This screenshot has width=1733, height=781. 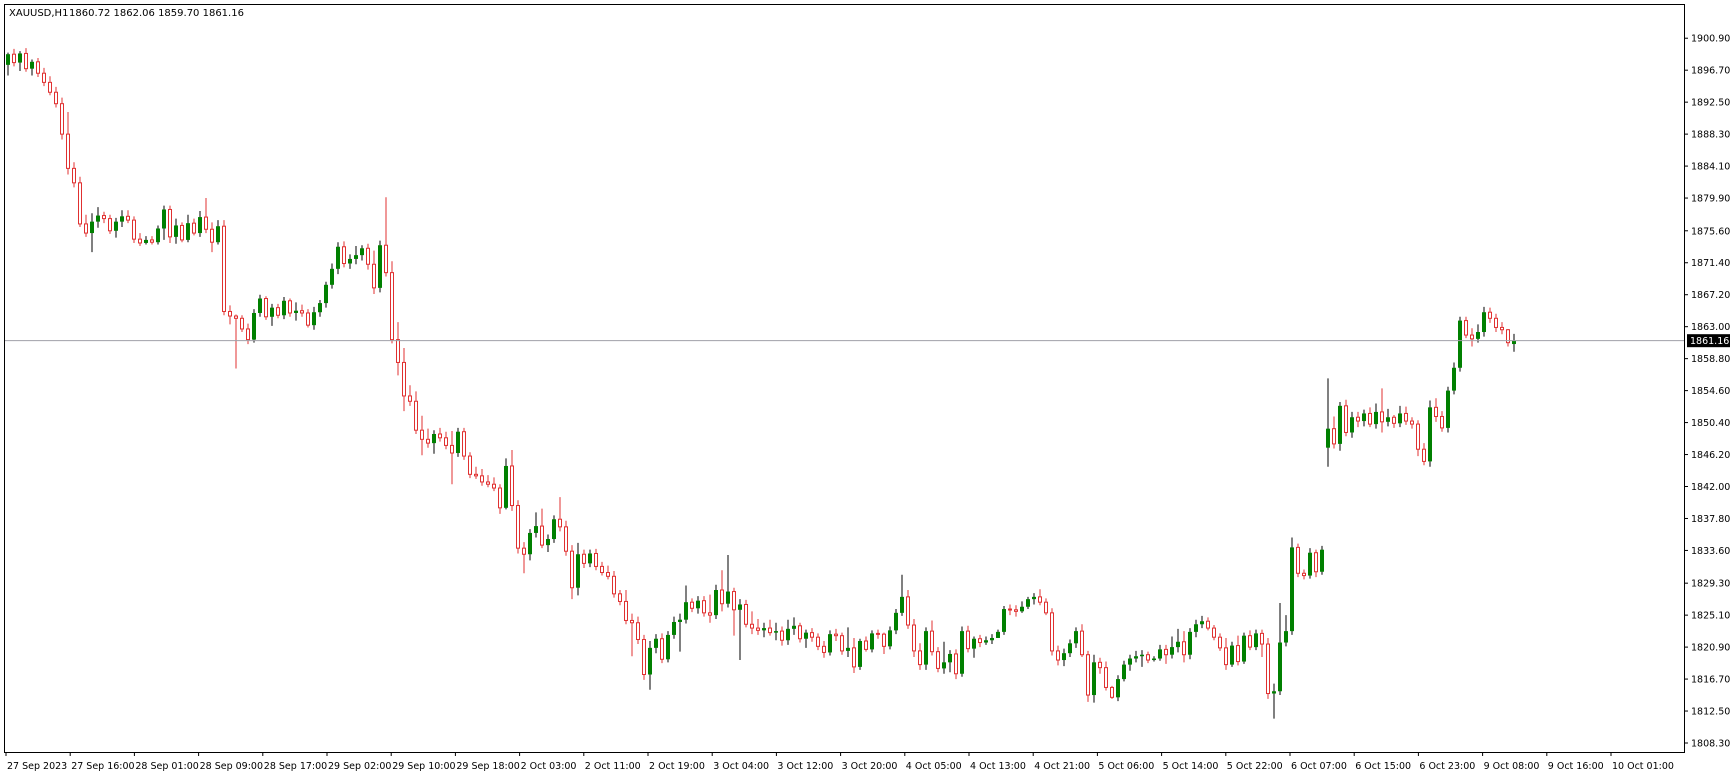 What do you see at coordinates (1710, 135) in the screenshot?
I see `y-tick-label: 1888.30` at bounding box center [1710, 135].